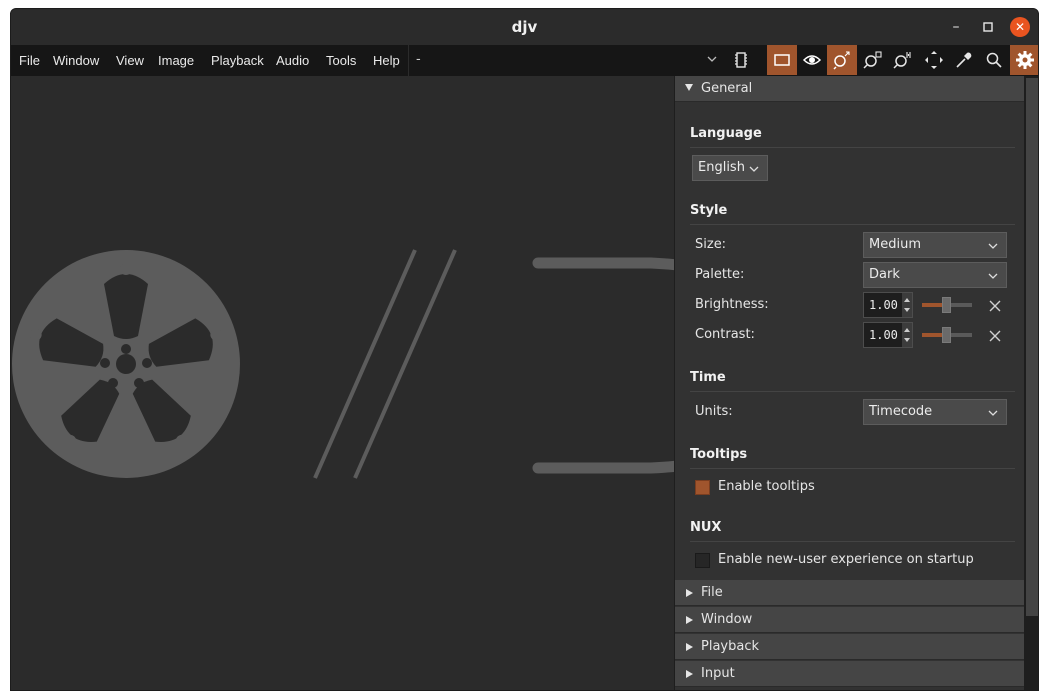 The height and width of the screenshot is (699, 1049). What do you see at coordinates (727, 88) in the screenshot?
I see `section-general-label: General` at bounding box center [727, 88].